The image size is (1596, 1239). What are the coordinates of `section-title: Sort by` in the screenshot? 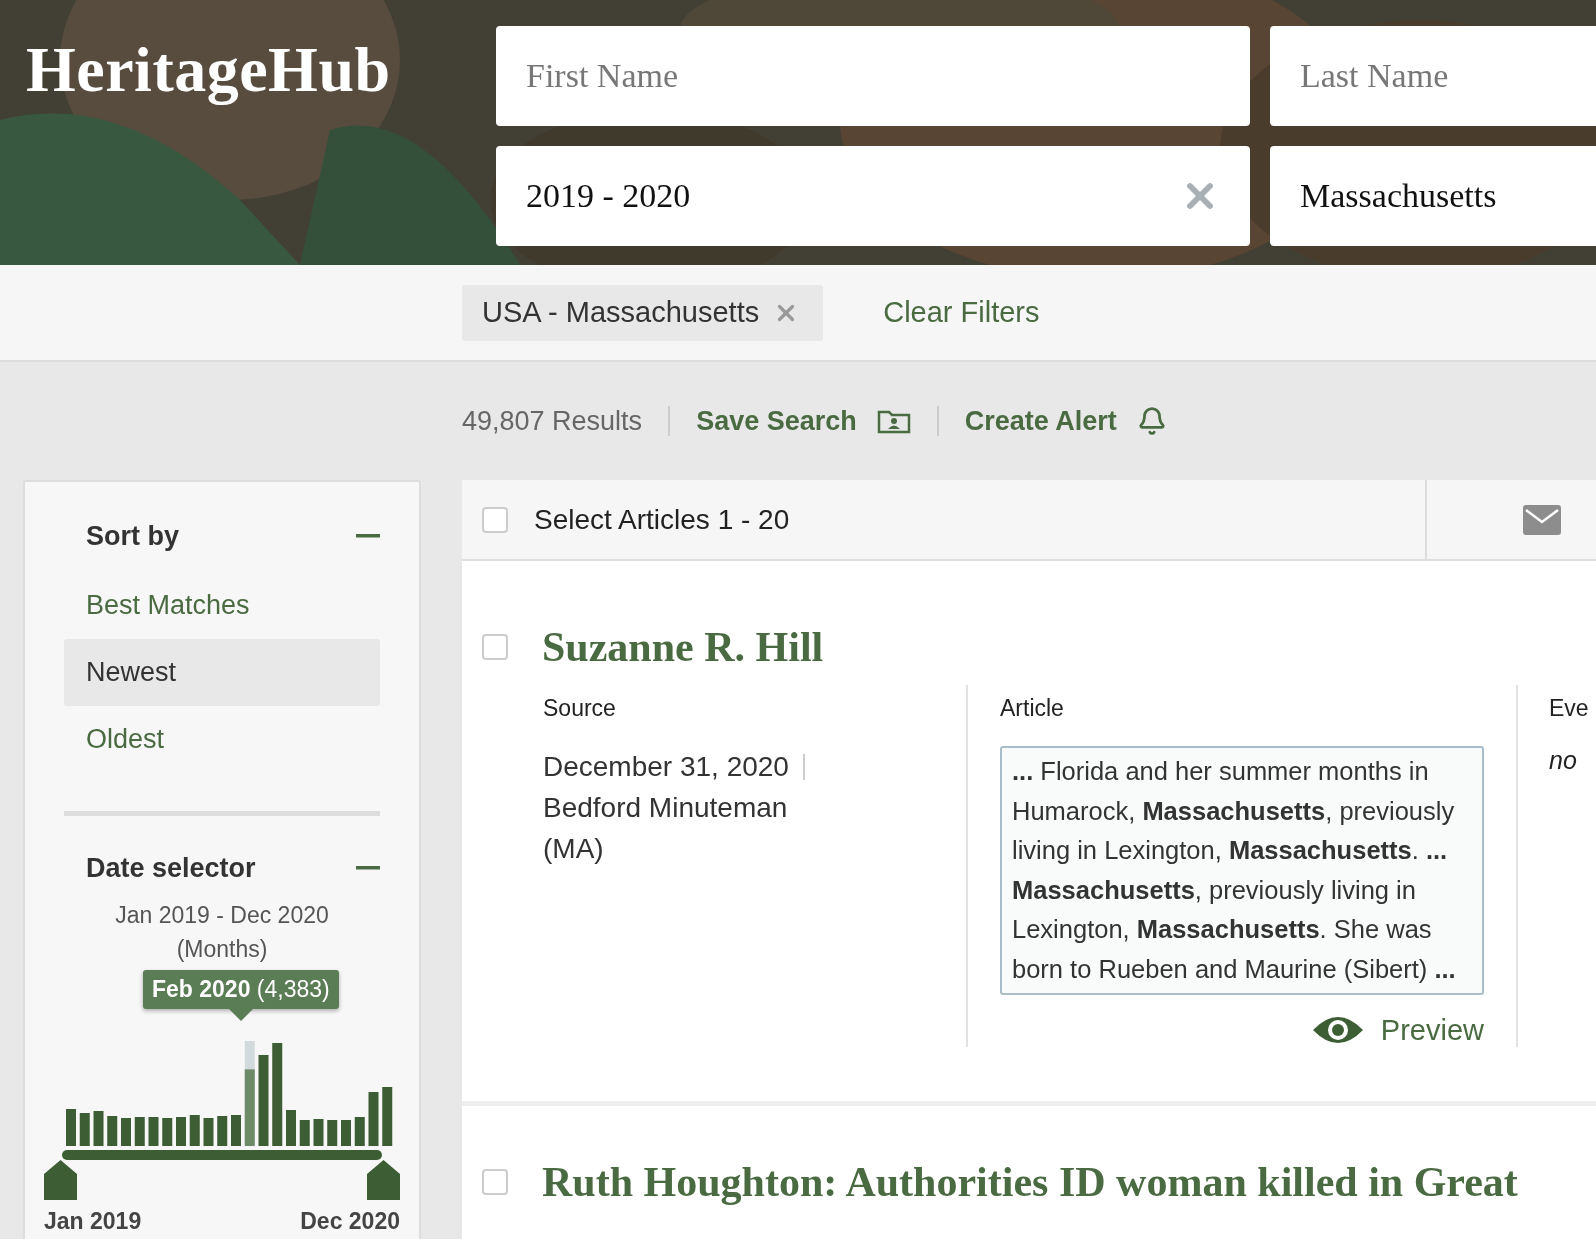 It's located at (132, 536).